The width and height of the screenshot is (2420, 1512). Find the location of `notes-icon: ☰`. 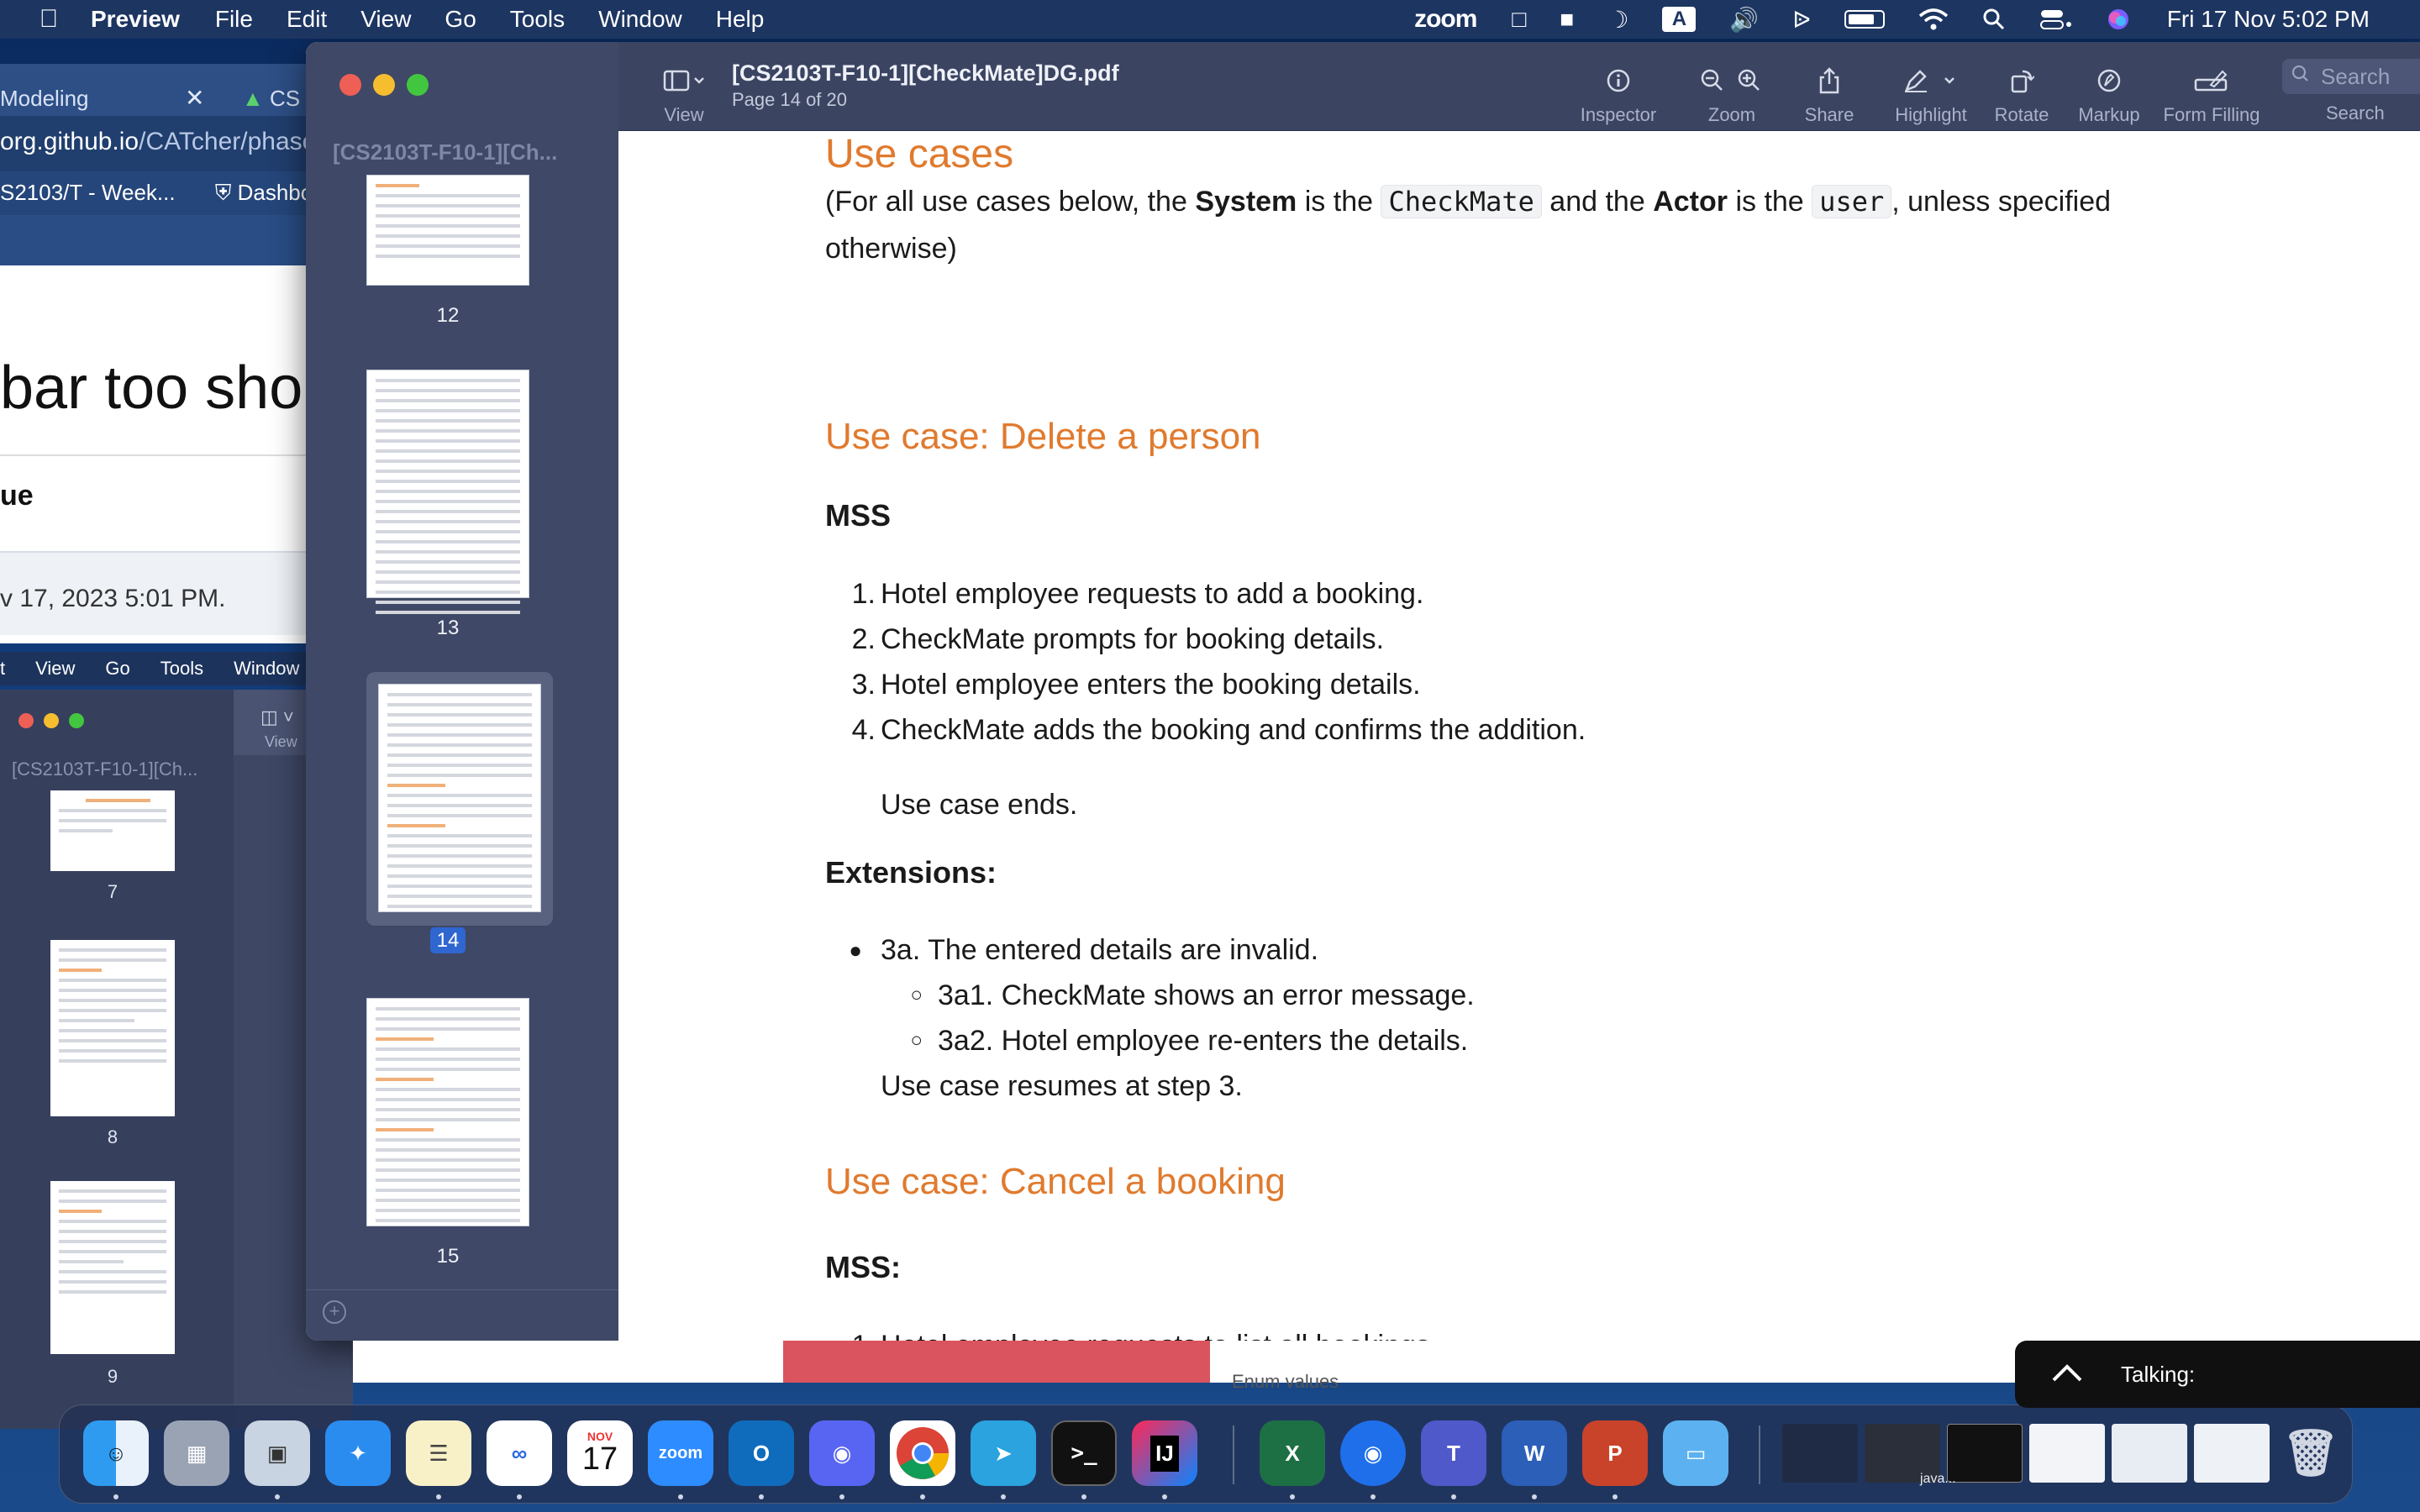

notes-icon: ☰ is located at coordinates (438, 1453).